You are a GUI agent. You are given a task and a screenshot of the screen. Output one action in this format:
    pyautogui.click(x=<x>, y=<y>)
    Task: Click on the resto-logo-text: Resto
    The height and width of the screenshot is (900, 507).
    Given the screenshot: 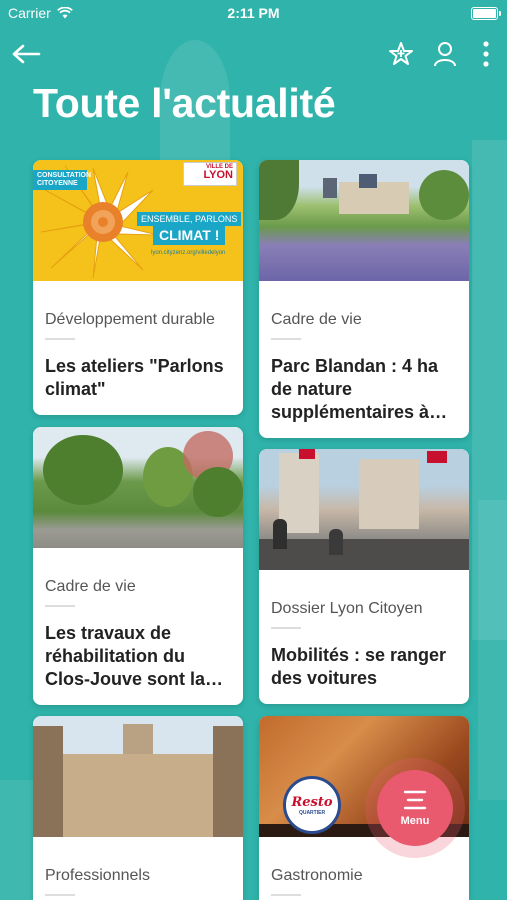 What is the action you would take?
    pyautogui.click(x=312, y=802)
    